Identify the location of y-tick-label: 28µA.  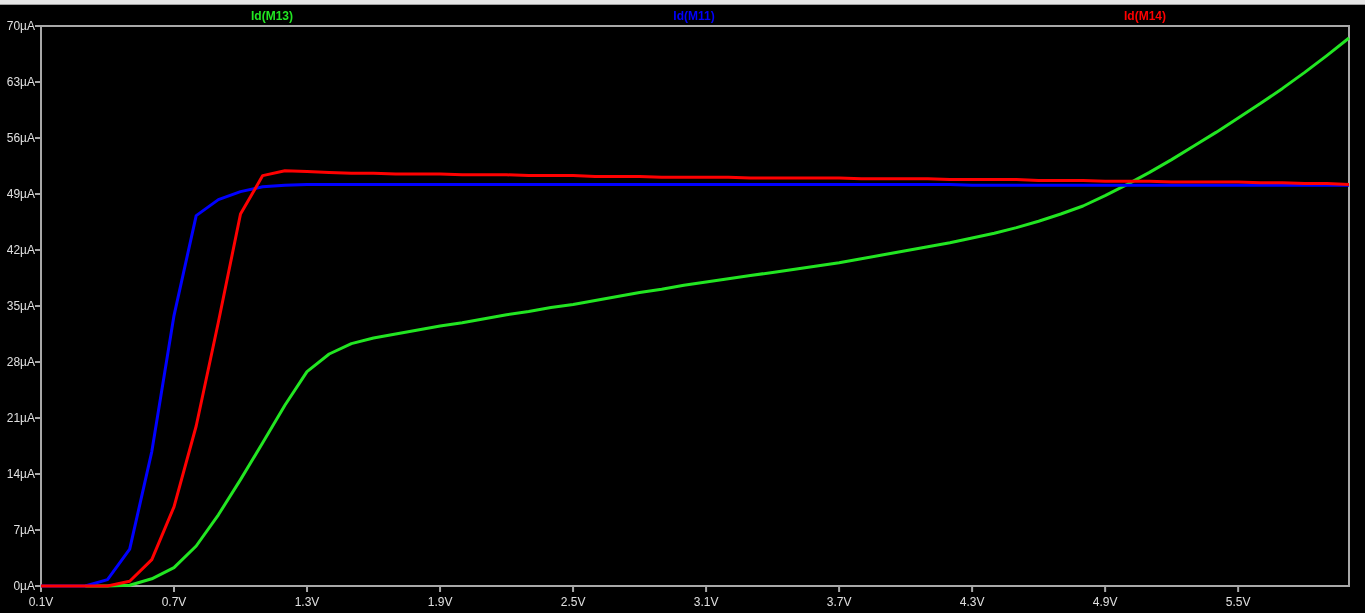
(20, 362).